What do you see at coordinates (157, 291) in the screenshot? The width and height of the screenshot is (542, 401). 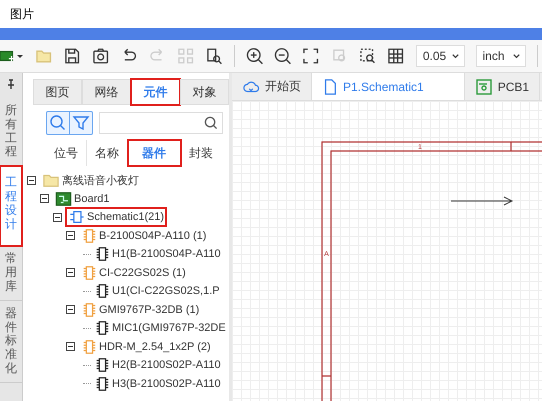 I see `tree-item: U1(CI-C22GS02S,1.P` at bounding box center [157, 291].